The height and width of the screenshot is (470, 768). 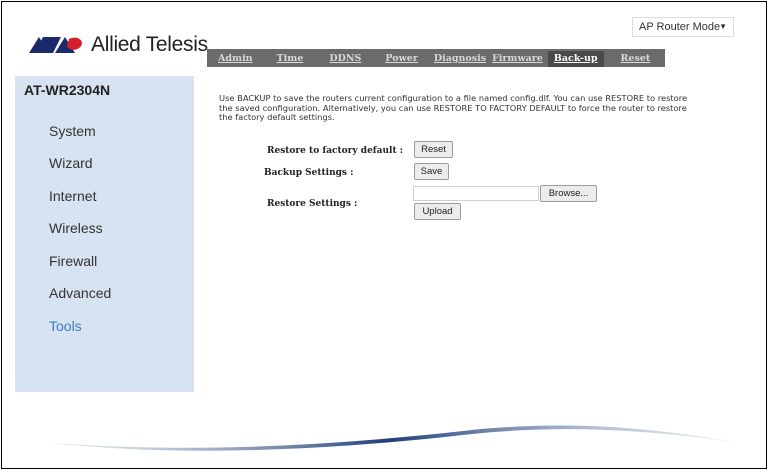 What do you see at coordinates (312, 204) in the screenshot?
I see `restore-settings-label: Restore Settings :` at bounding box center [312, 204].